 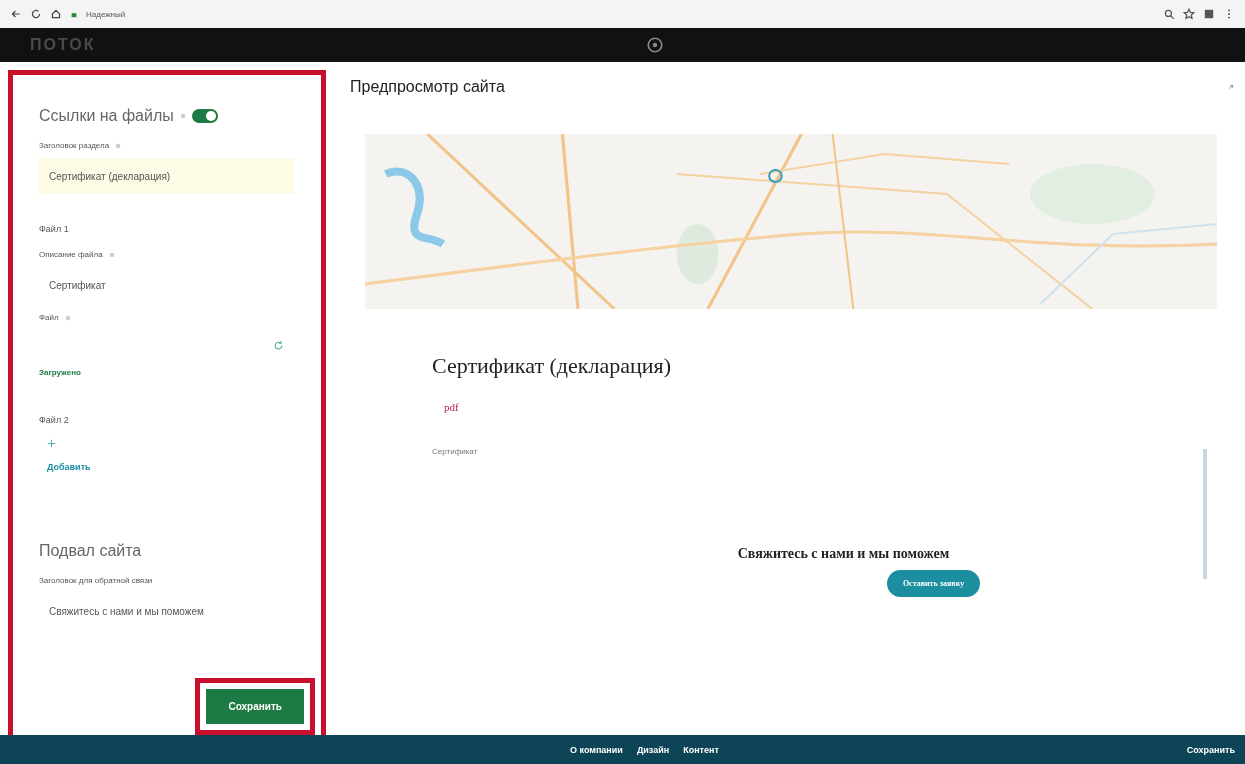 What do you see at coordinates (655, 45) in the screenshot?
I see `circle-icon` at bounding box center [655, 45].